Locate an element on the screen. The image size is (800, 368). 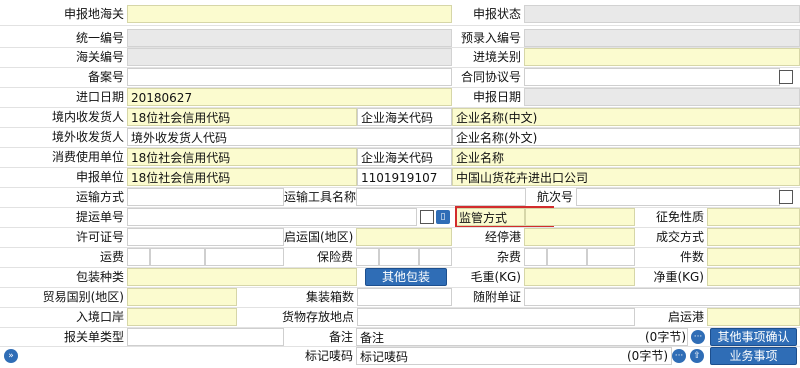
label-mark-code: 标记唛码 is located at coordinates (328, 356).